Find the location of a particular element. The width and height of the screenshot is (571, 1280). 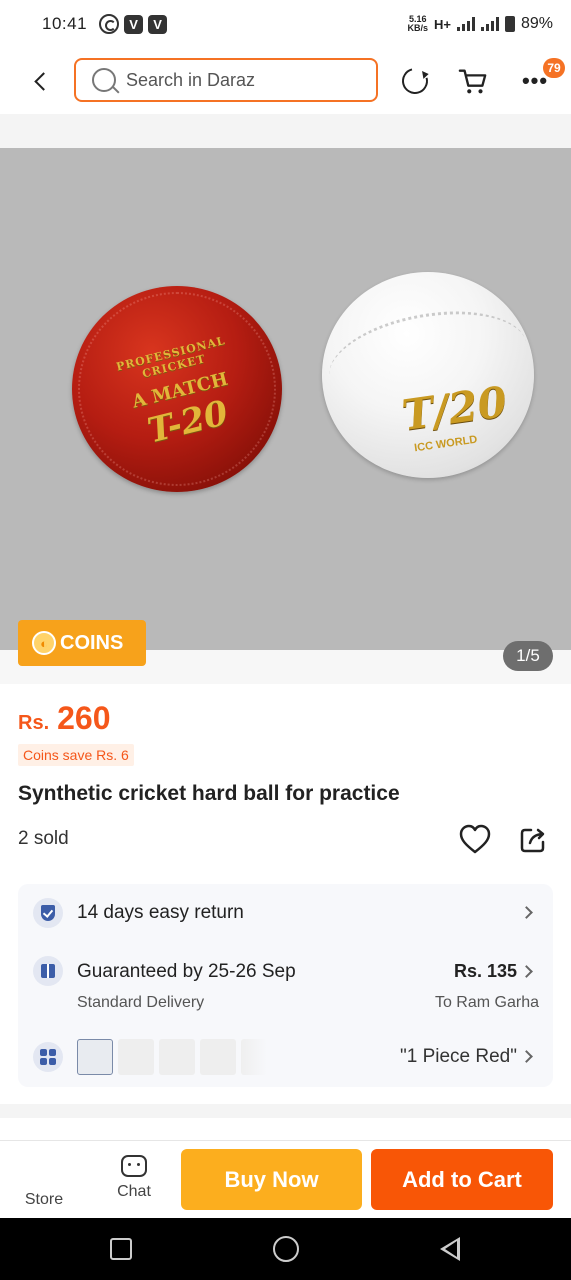

recent-apps-icon is located at coordinates (121, 1249).